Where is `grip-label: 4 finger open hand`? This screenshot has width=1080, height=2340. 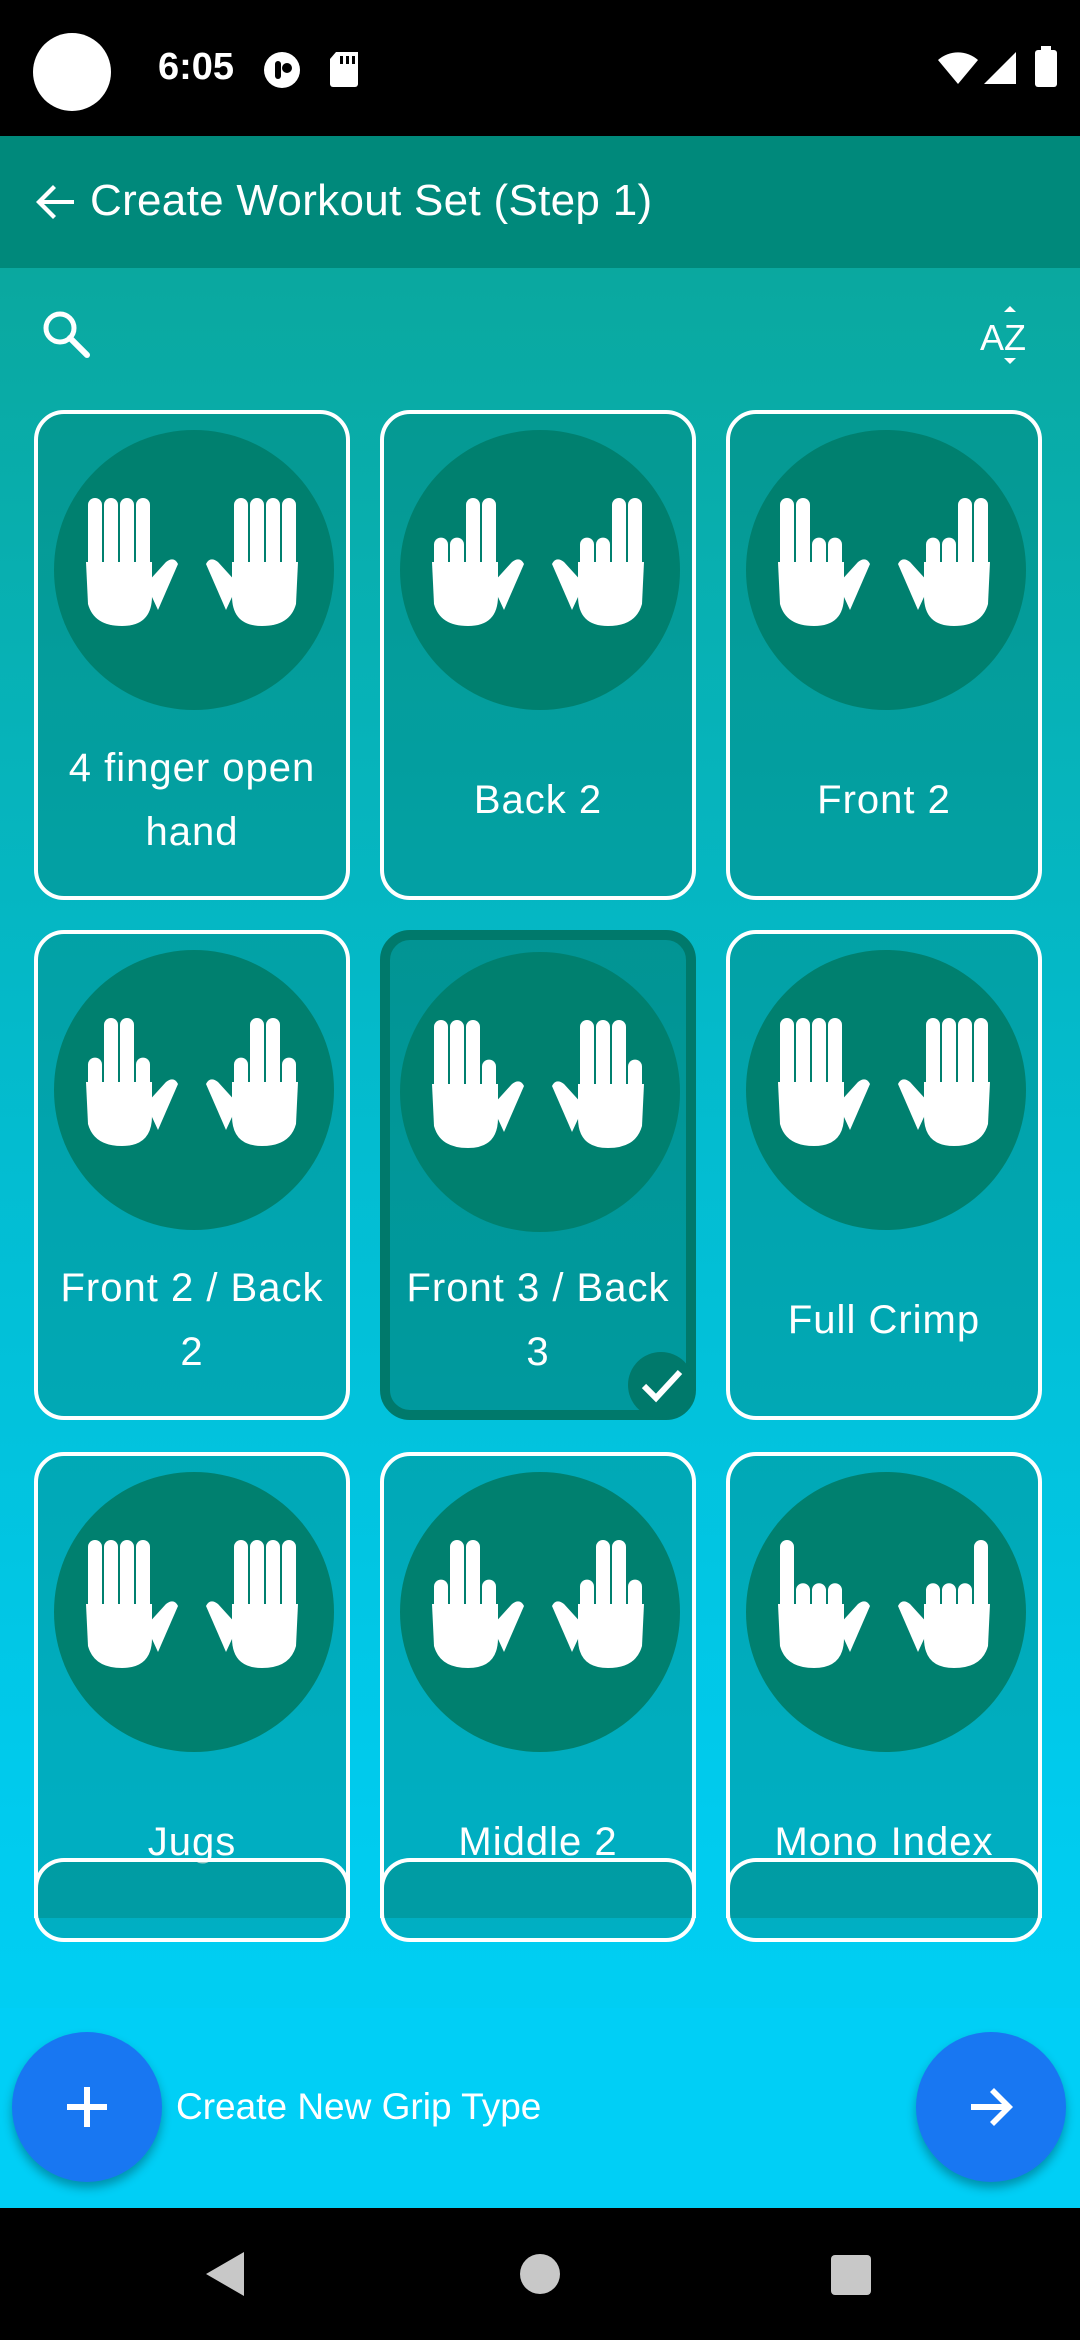
grip-label: 4 finger open hand is located at coordinates (192, 800).